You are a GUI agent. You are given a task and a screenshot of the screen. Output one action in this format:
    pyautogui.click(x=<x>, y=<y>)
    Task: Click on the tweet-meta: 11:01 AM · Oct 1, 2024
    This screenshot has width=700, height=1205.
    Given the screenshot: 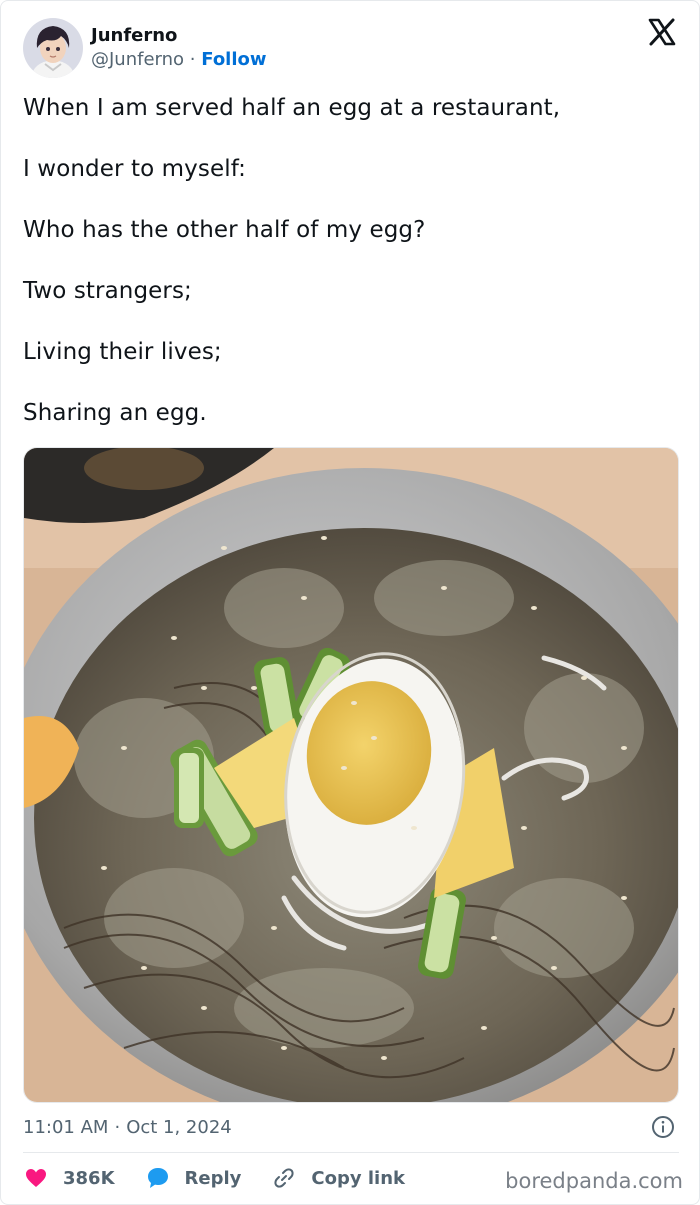 What is the action you would take?
    pyautogui.click(x=351, y=1127)
    